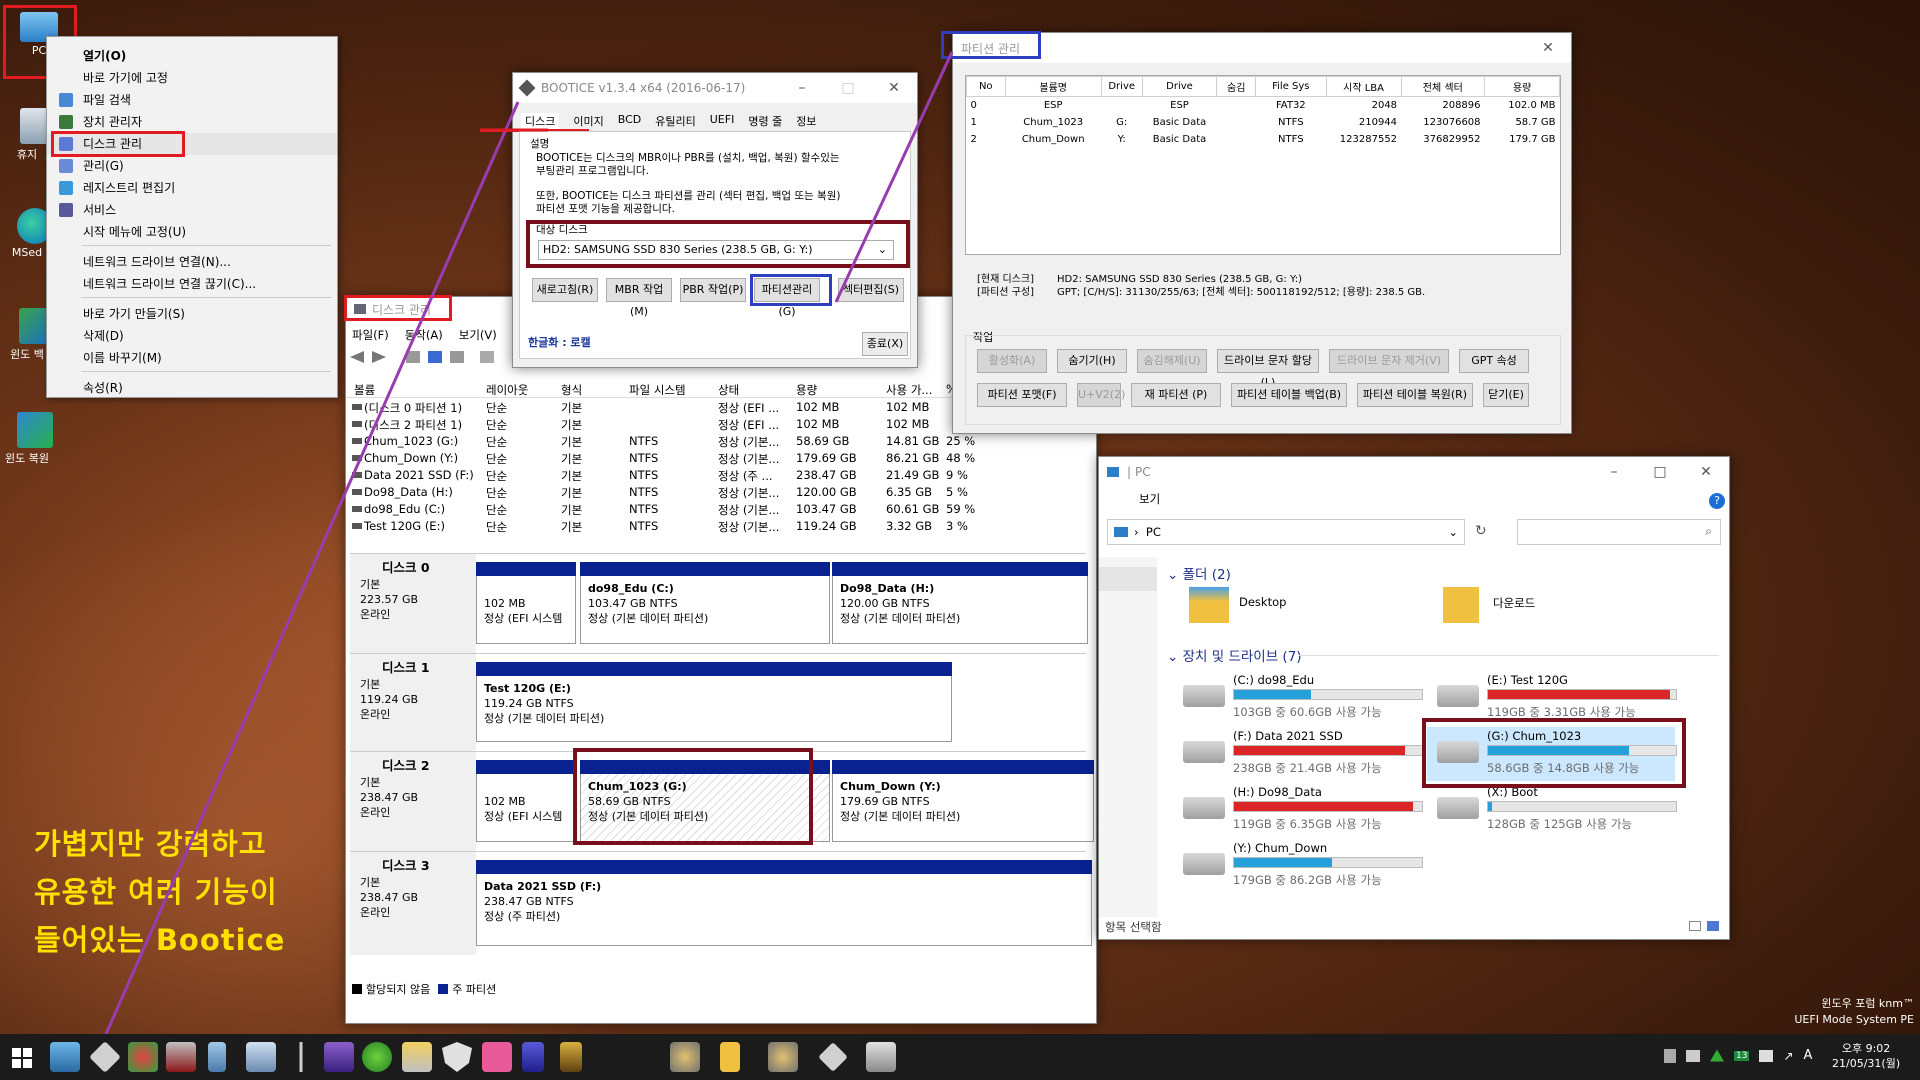  What do you see at coordinates (639, 298) in the screenshot?
I see `mbr-button: MBR 작업(M)` at bounding box center [639, 298].